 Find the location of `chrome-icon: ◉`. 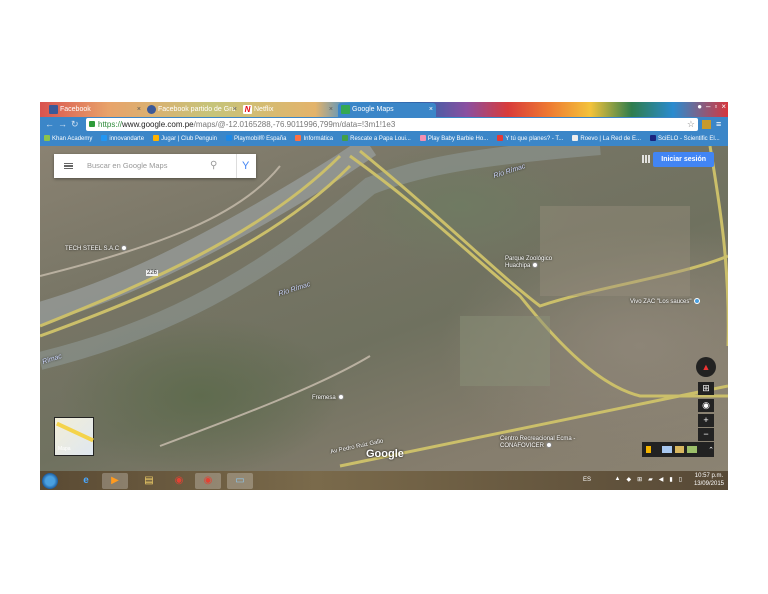

chrome-icon: ◉ is located at coordinates (179, 481).